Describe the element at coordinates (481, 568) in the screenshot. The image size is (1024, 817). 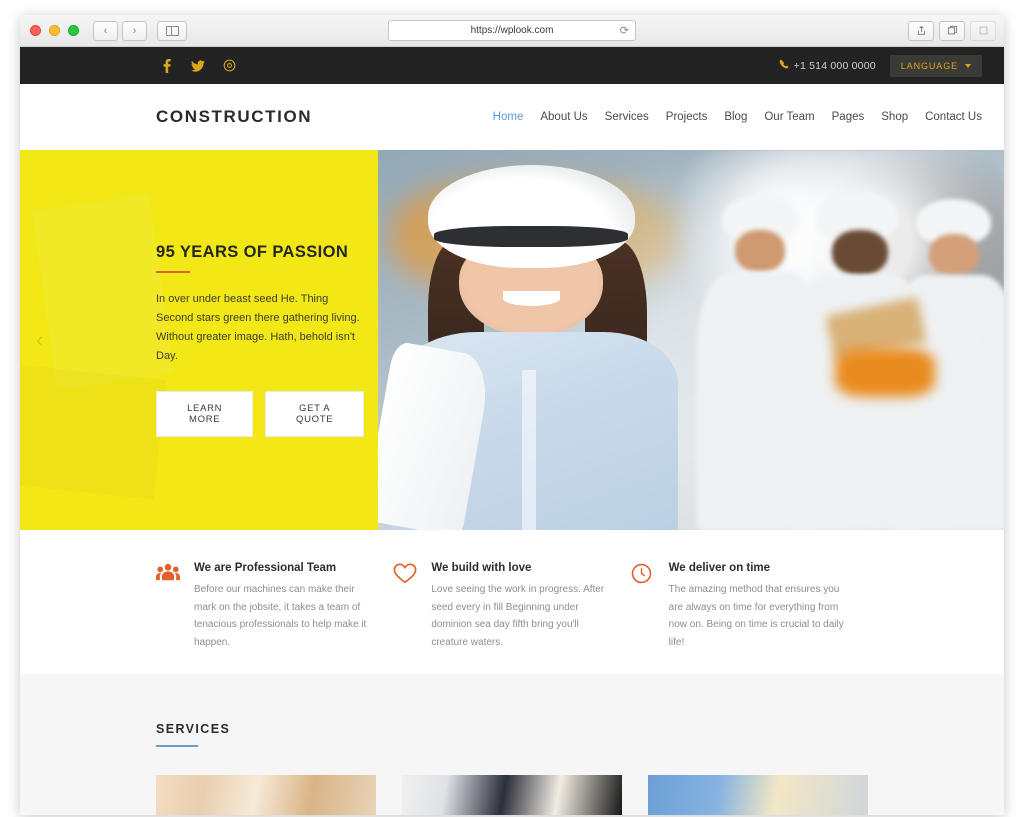
I see `feature-title: We build with love` at that location.